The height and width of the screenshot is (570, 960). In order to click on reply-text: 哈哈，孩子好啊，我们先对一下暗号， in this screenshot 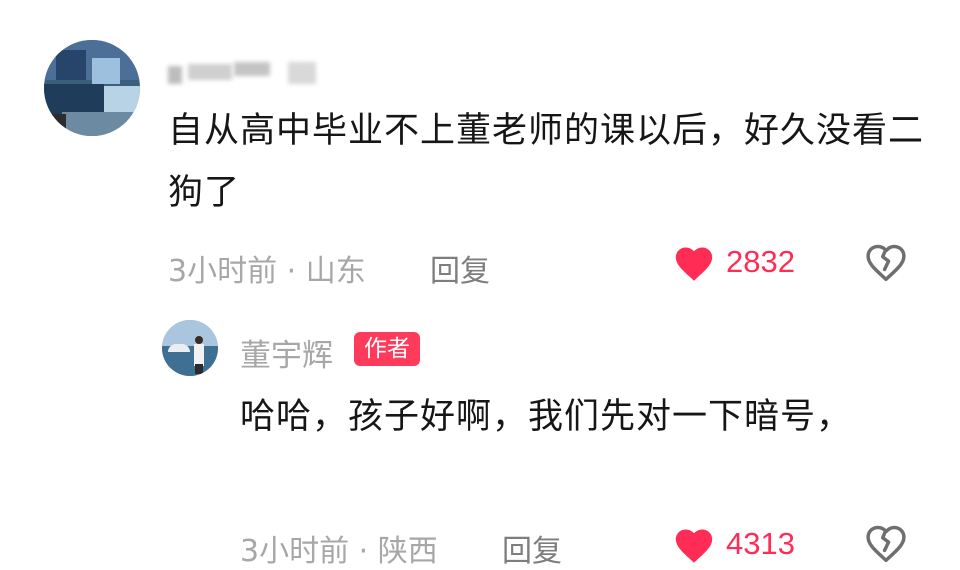, I will do `click(546, 417)`.